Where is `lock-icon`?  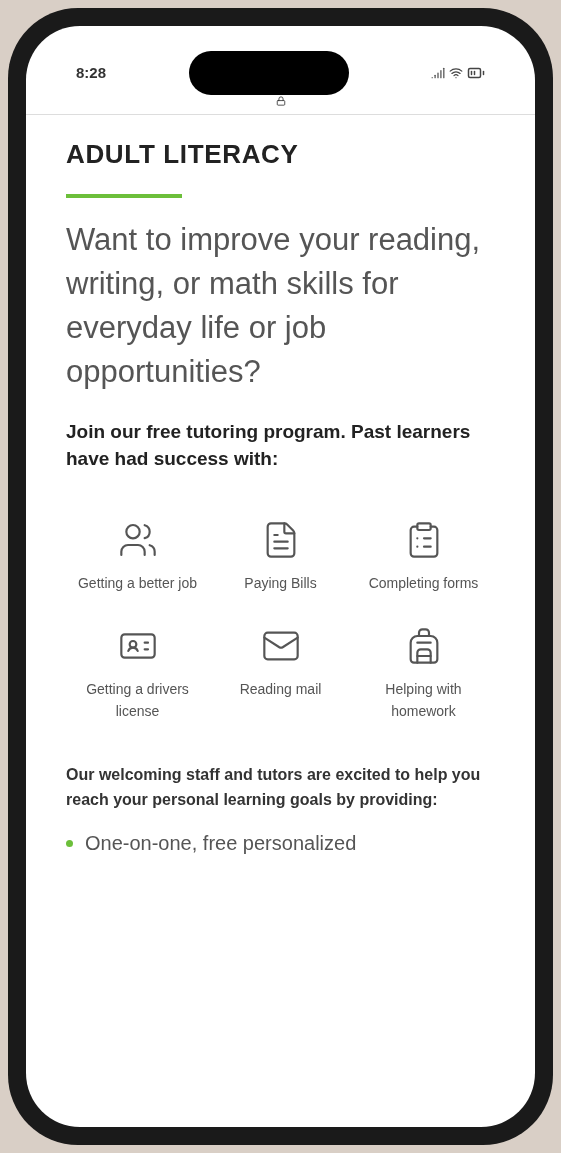 lock-icon is located at coordinates (280, 101).